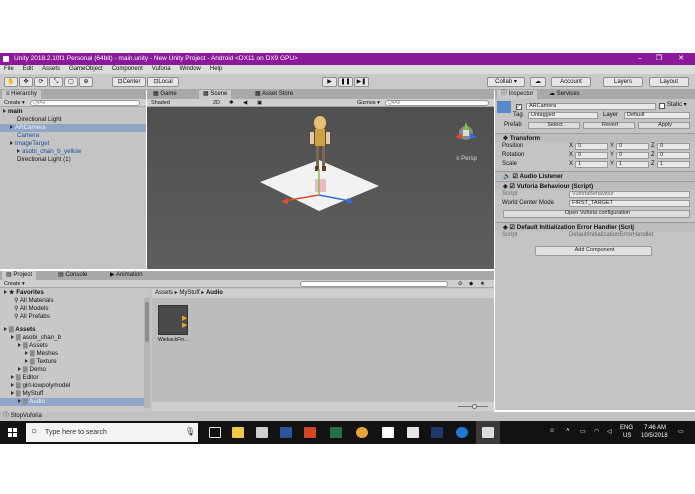 This screenshot has width=695, height=494. I want to click on menu-vuforia: Vuforia, so click(162, 69).